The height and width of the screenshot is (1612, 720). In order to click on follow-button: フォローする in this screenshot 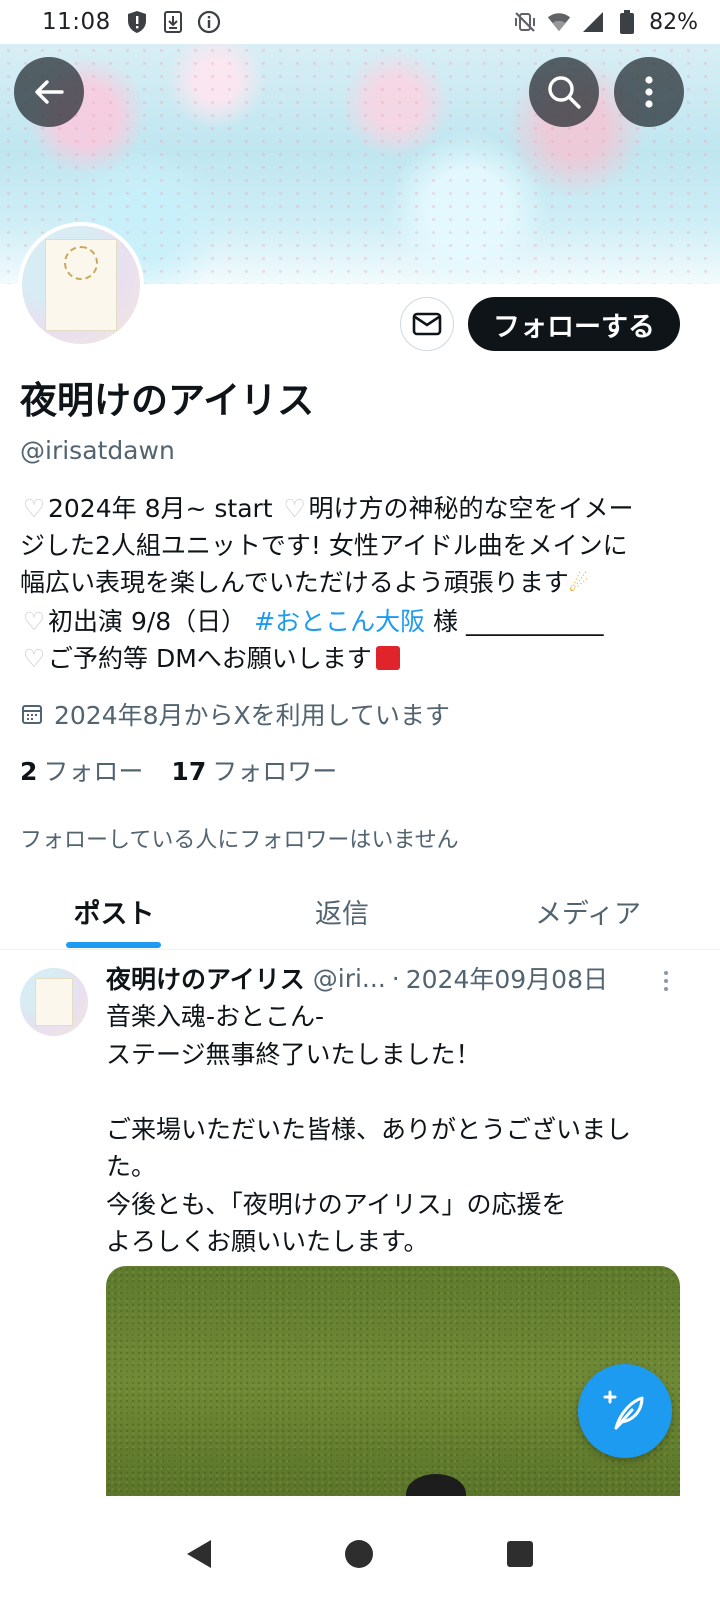, I will do `click(574, 324)`.